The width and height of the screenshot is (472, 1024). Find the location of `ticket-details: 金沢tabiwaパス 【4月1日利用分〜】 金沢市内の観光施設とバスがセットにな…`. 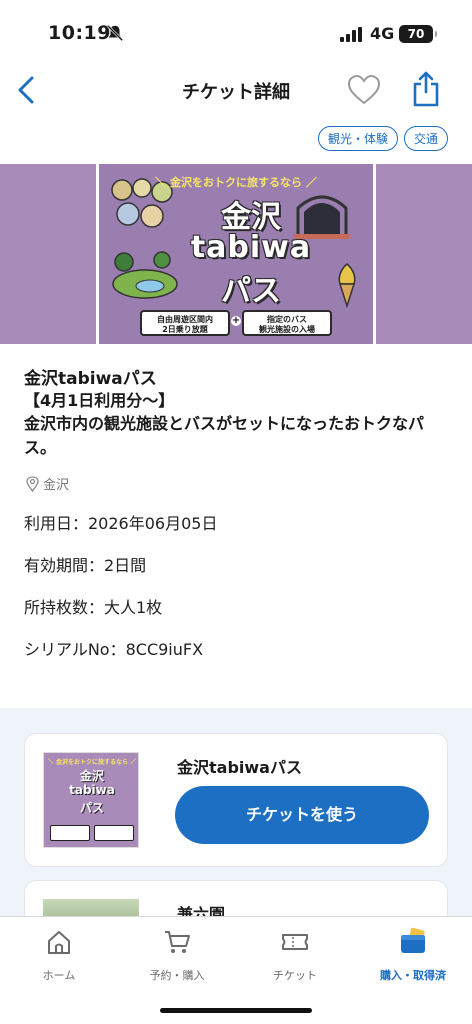

ticket-details: 金沢tabiwaパス 【4月1日利用分〜】 金沢市内の観光施設とバスがセットにな… is located at coordinates (236, 414).